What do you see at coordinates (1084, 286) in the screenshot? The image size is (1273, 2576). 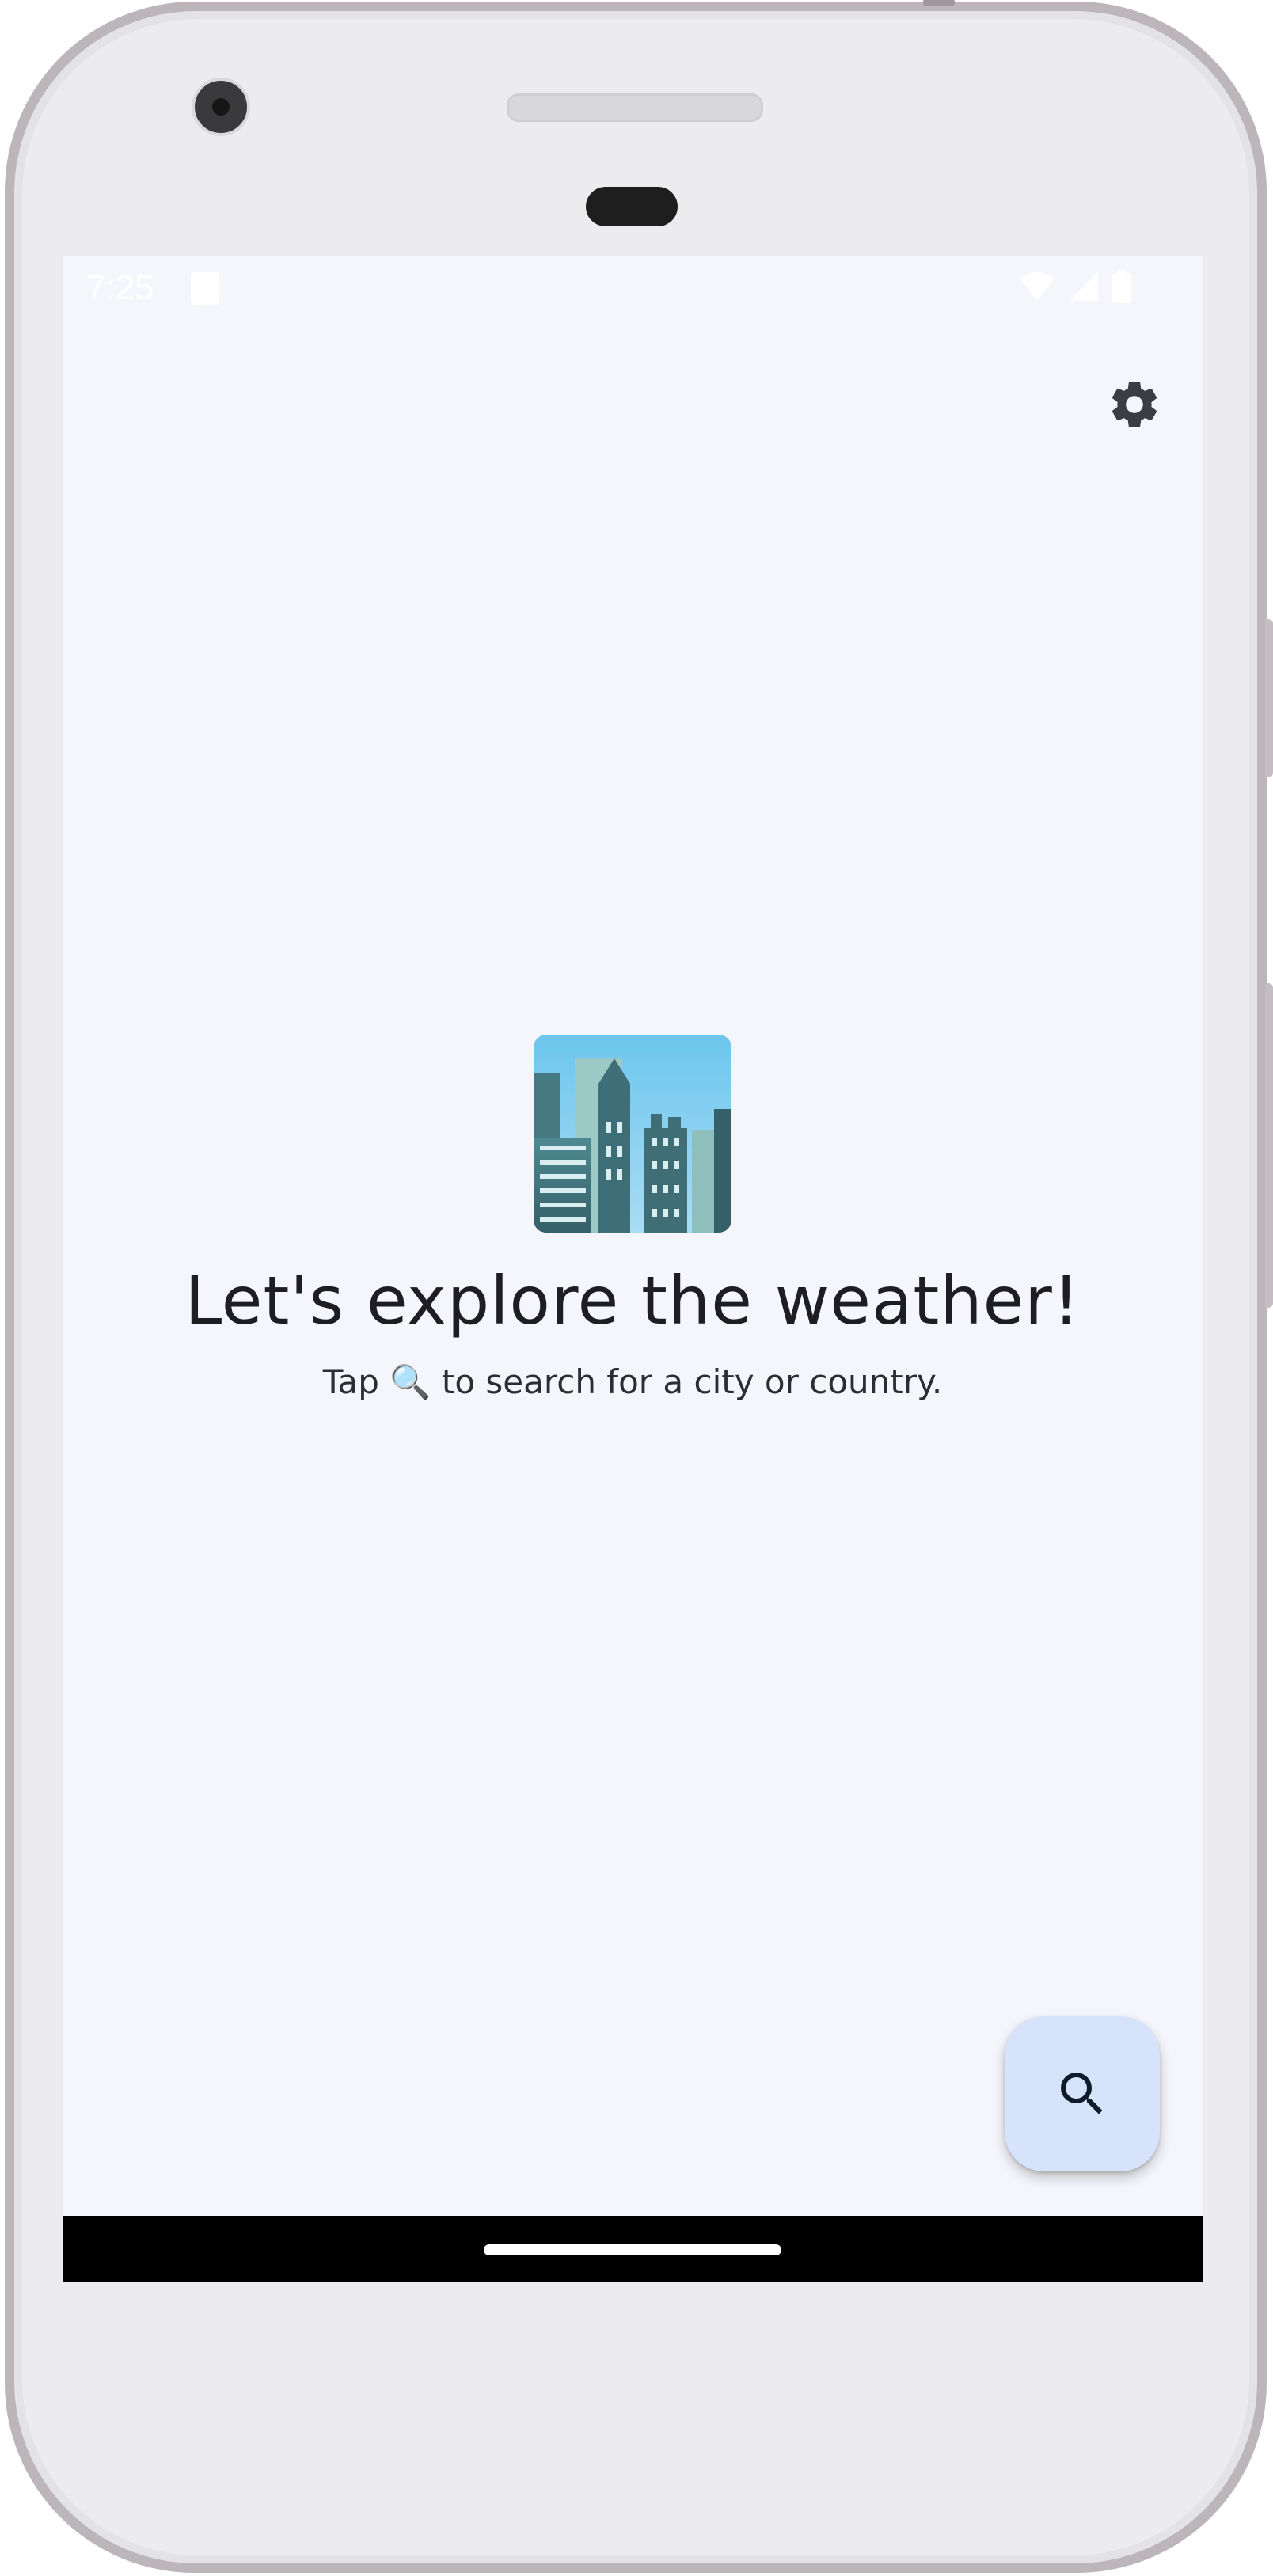 I see `signal-icon` at bounding box center [1084, 286].